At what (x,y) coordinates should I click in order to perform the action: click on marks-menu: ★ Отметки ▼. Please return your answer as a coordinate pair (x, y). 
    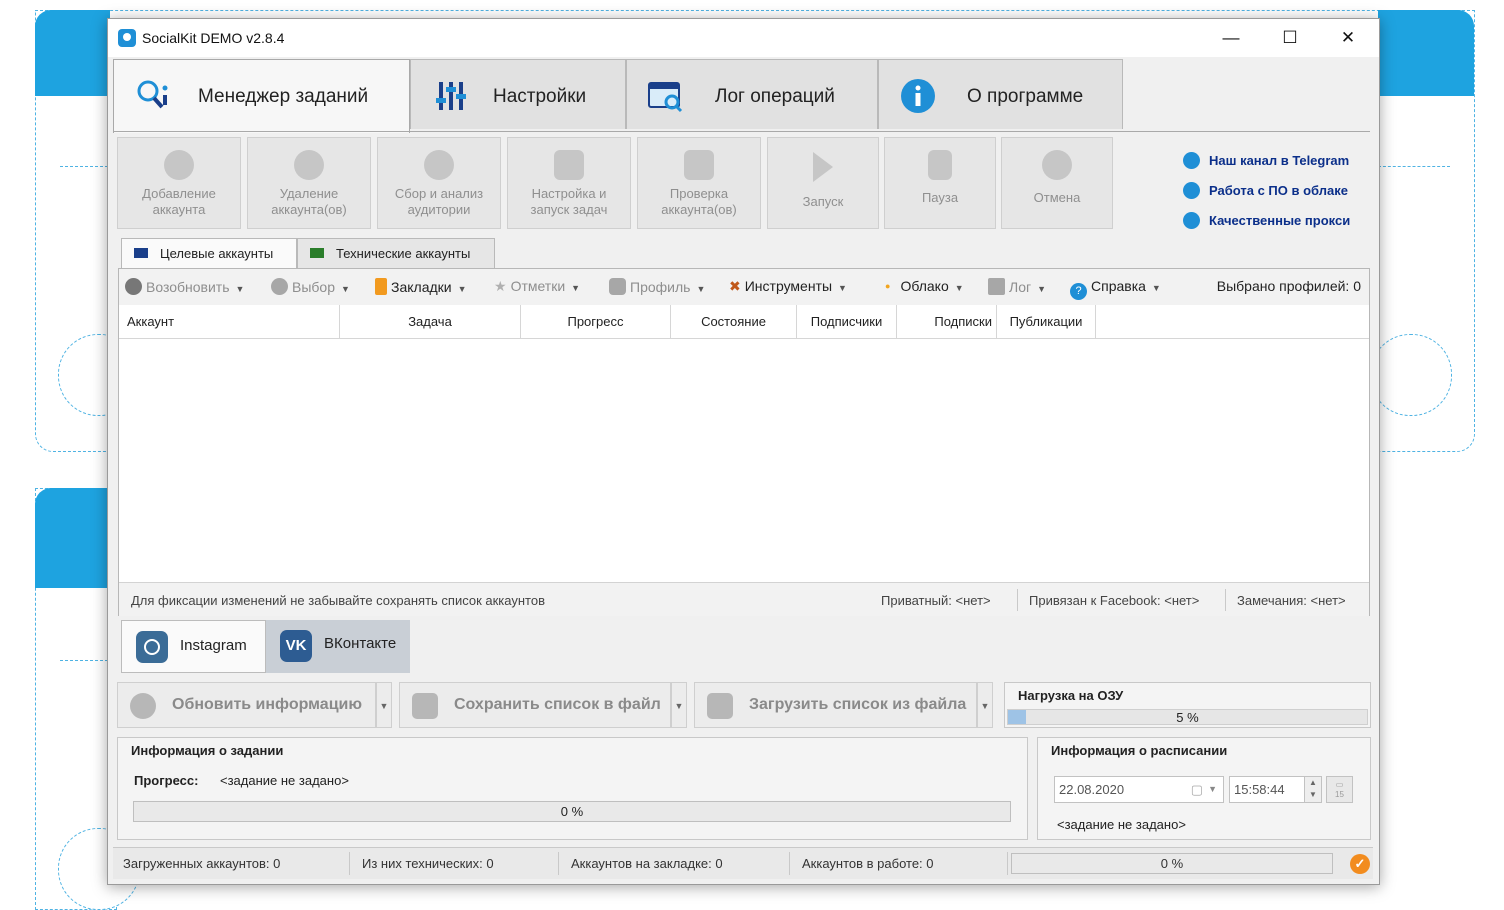
    Looking at the image, I should click on (537, 286).